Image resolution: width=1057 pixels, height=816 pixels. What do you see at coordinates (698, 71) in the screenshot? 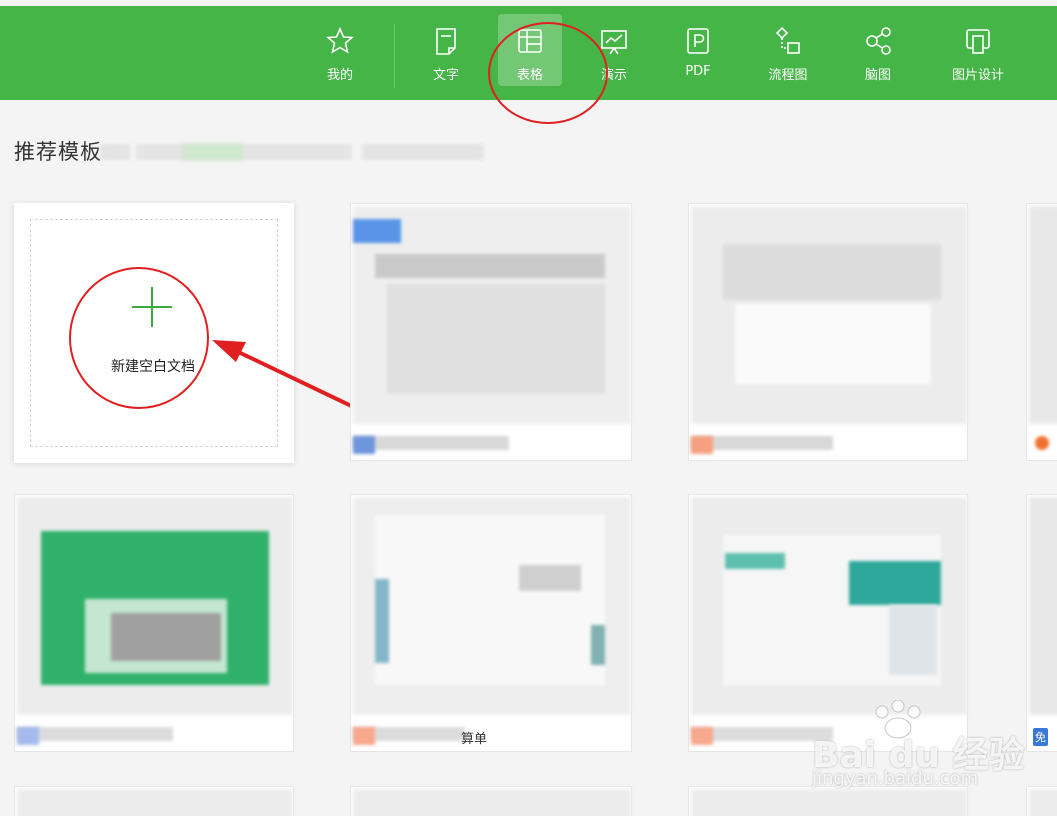
I see `tab-label: PDF` at bounding box center [698, 71].